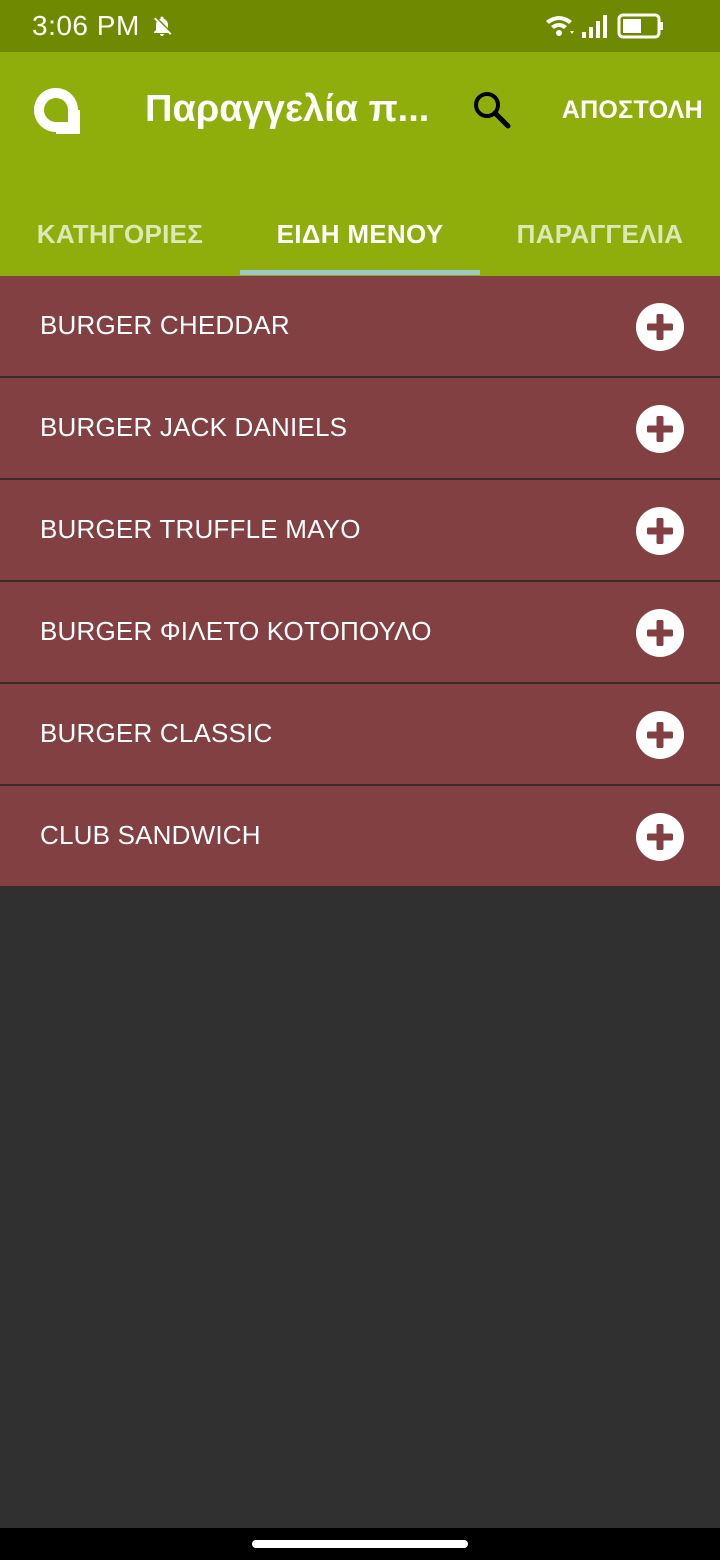 The width and height of the screenshot is (720, 1560). What do you see at coordinates (360, 429) in the screenshot?
I see `list-item: BURGER JACK DANIELS` at bounding box center [360, 429].